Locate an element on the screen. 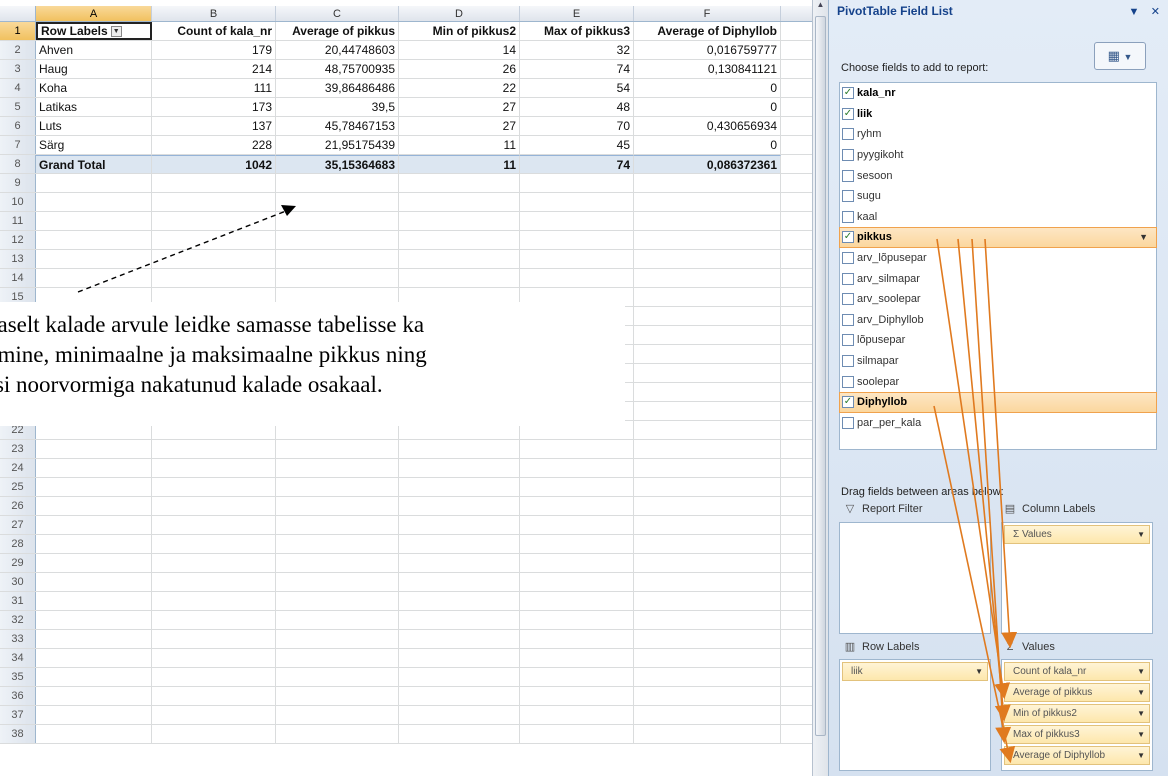 Image resolution: width=1168 pixels, height=776 pixels. table-cell: Ahven is located at coordinates (94, 50).